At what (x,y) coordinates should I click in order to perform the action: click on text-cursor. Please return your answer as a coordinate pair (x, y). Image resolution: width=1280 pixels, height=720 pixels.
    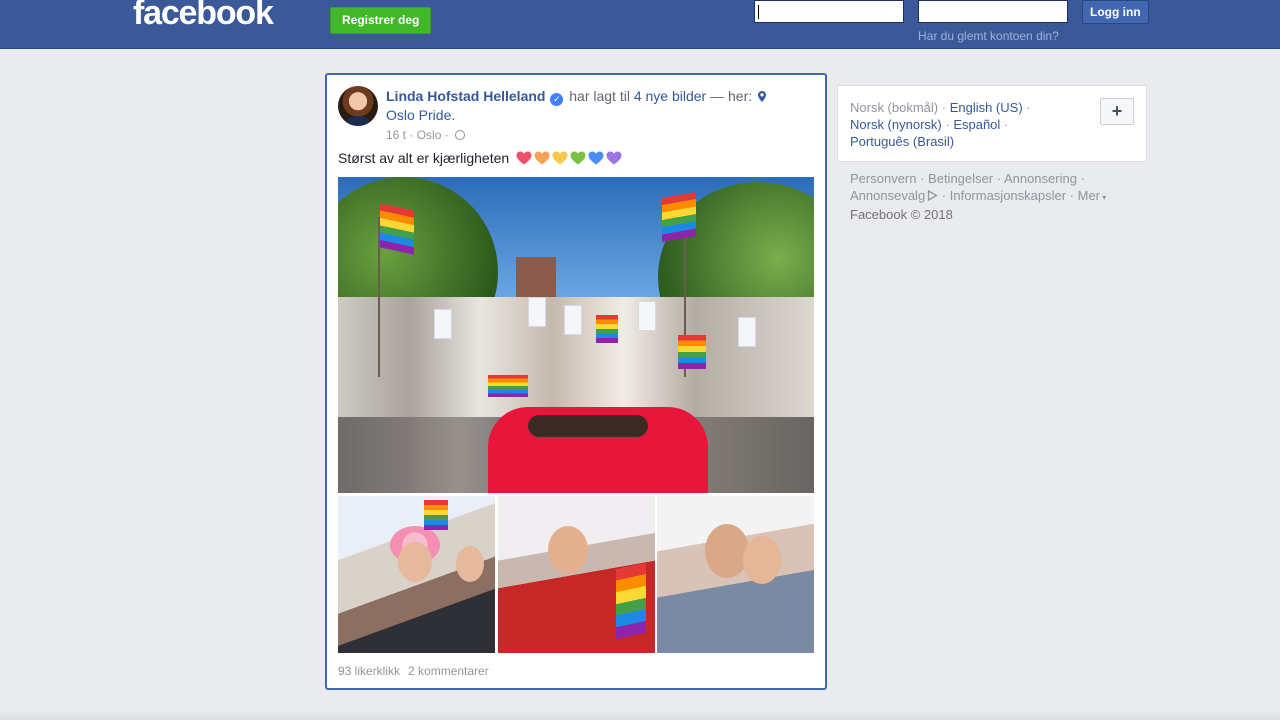
    Looking at the image, I should click on (758, 12).